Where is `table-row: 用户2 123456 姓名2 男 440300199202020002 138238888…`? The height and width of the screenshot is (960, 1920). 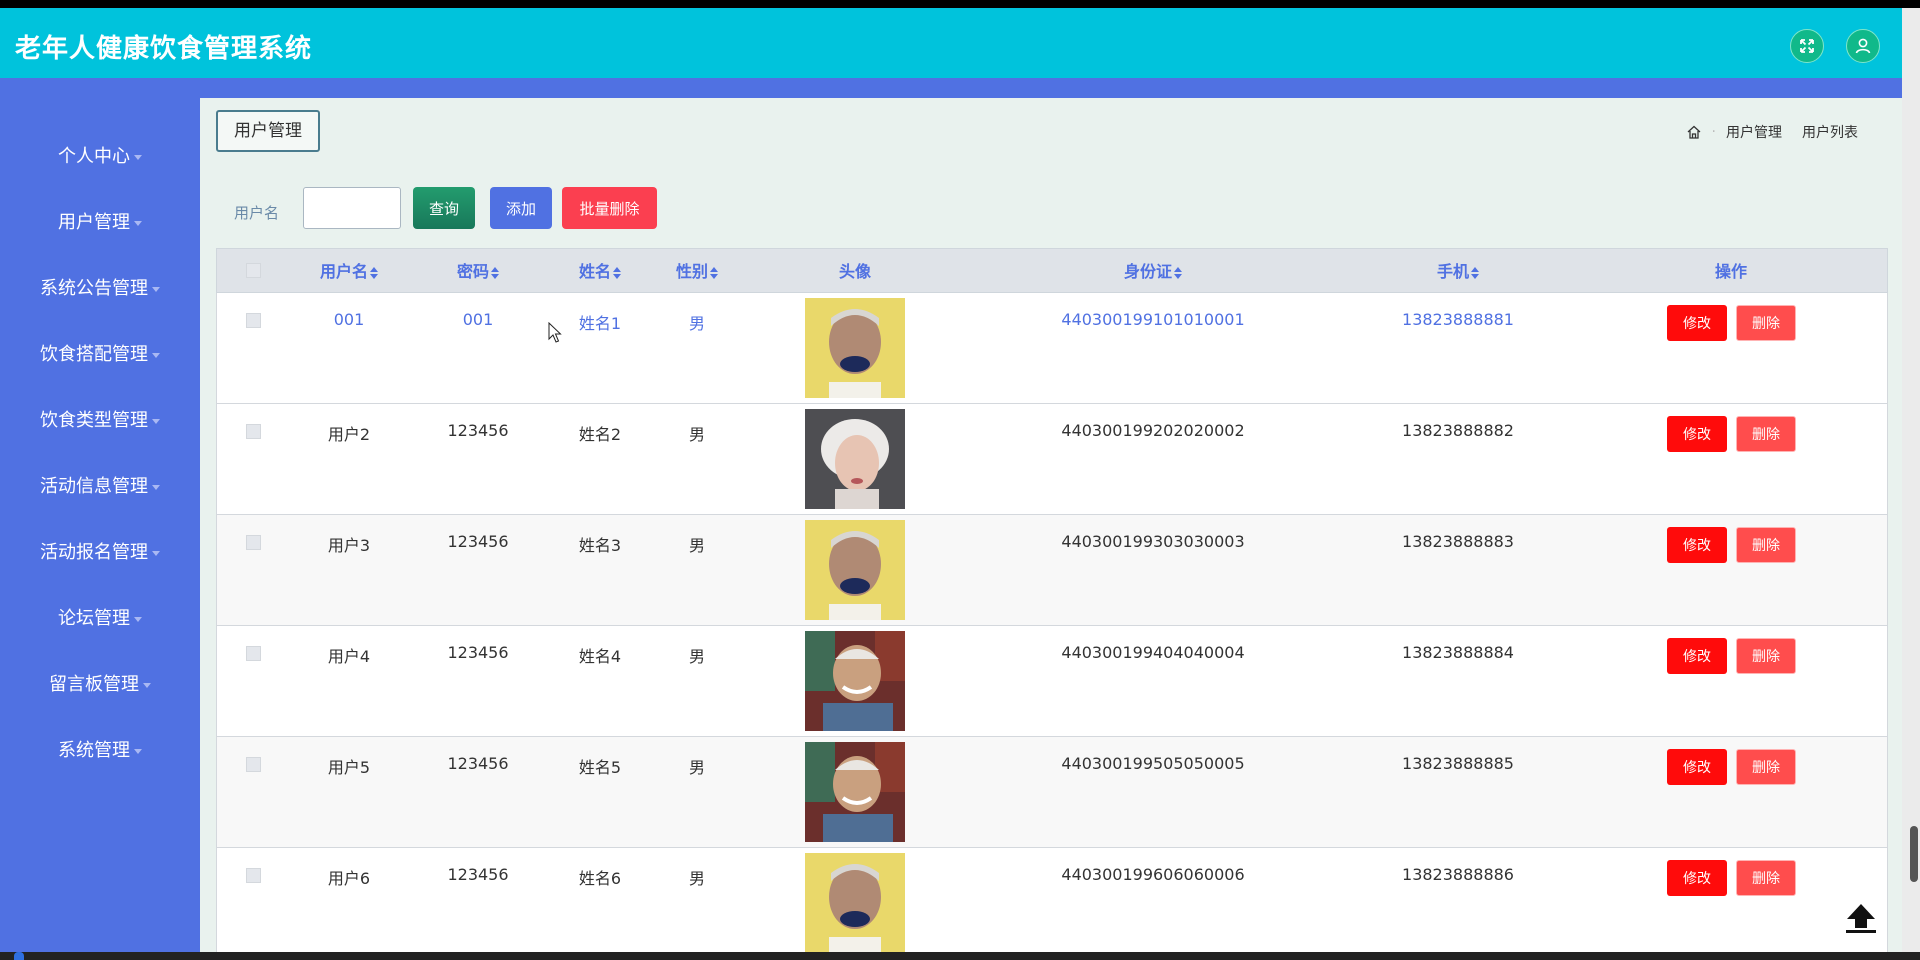 table-row: 用户2 123456 姓名2 男 440300199202020002 138238888… is located at coordinates (1052, 459).